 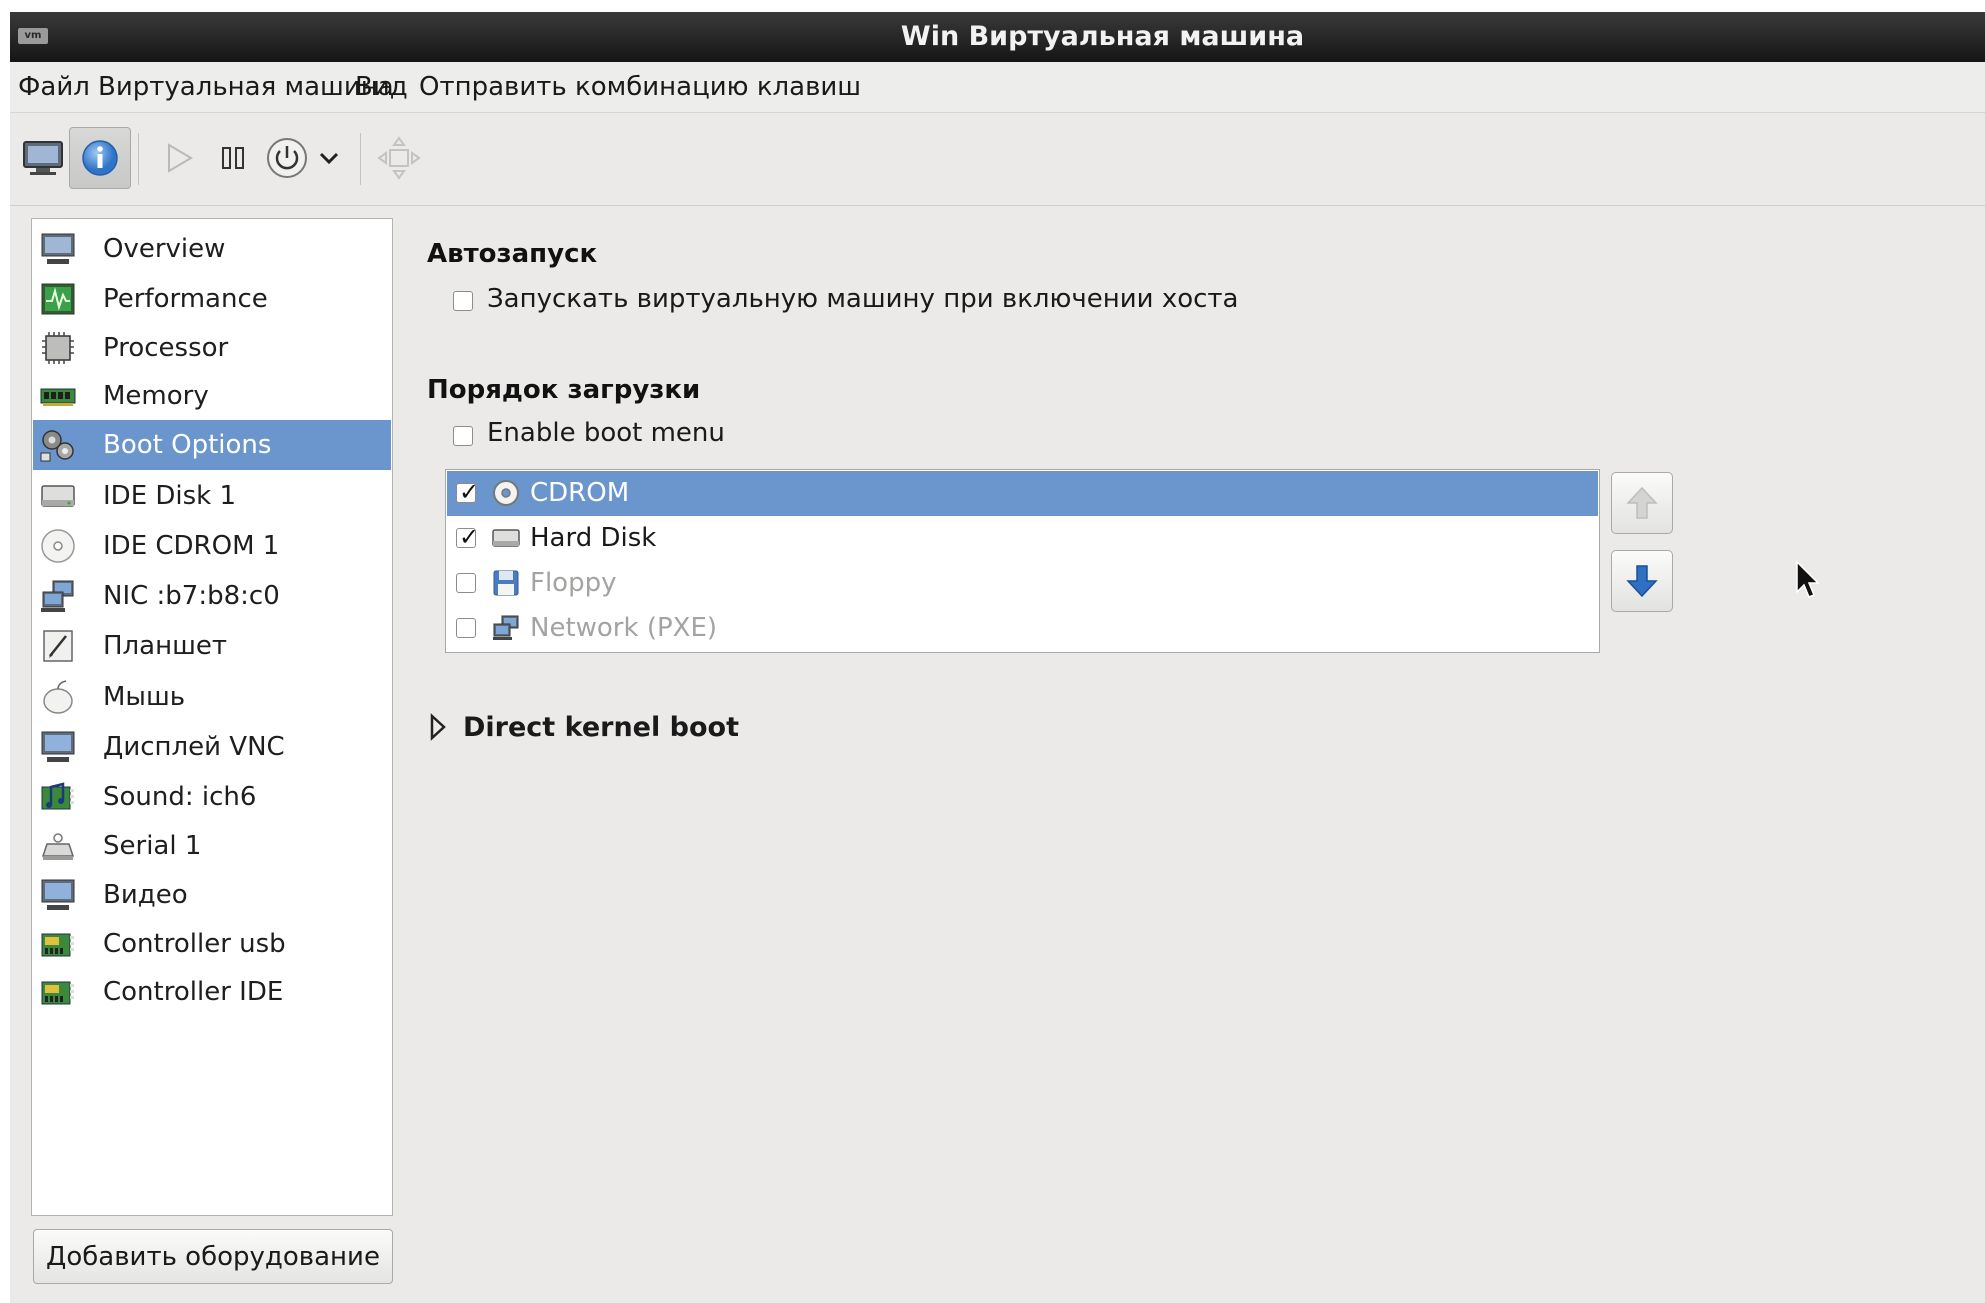 I want to click on toolbar, so click(x=997, y=159).